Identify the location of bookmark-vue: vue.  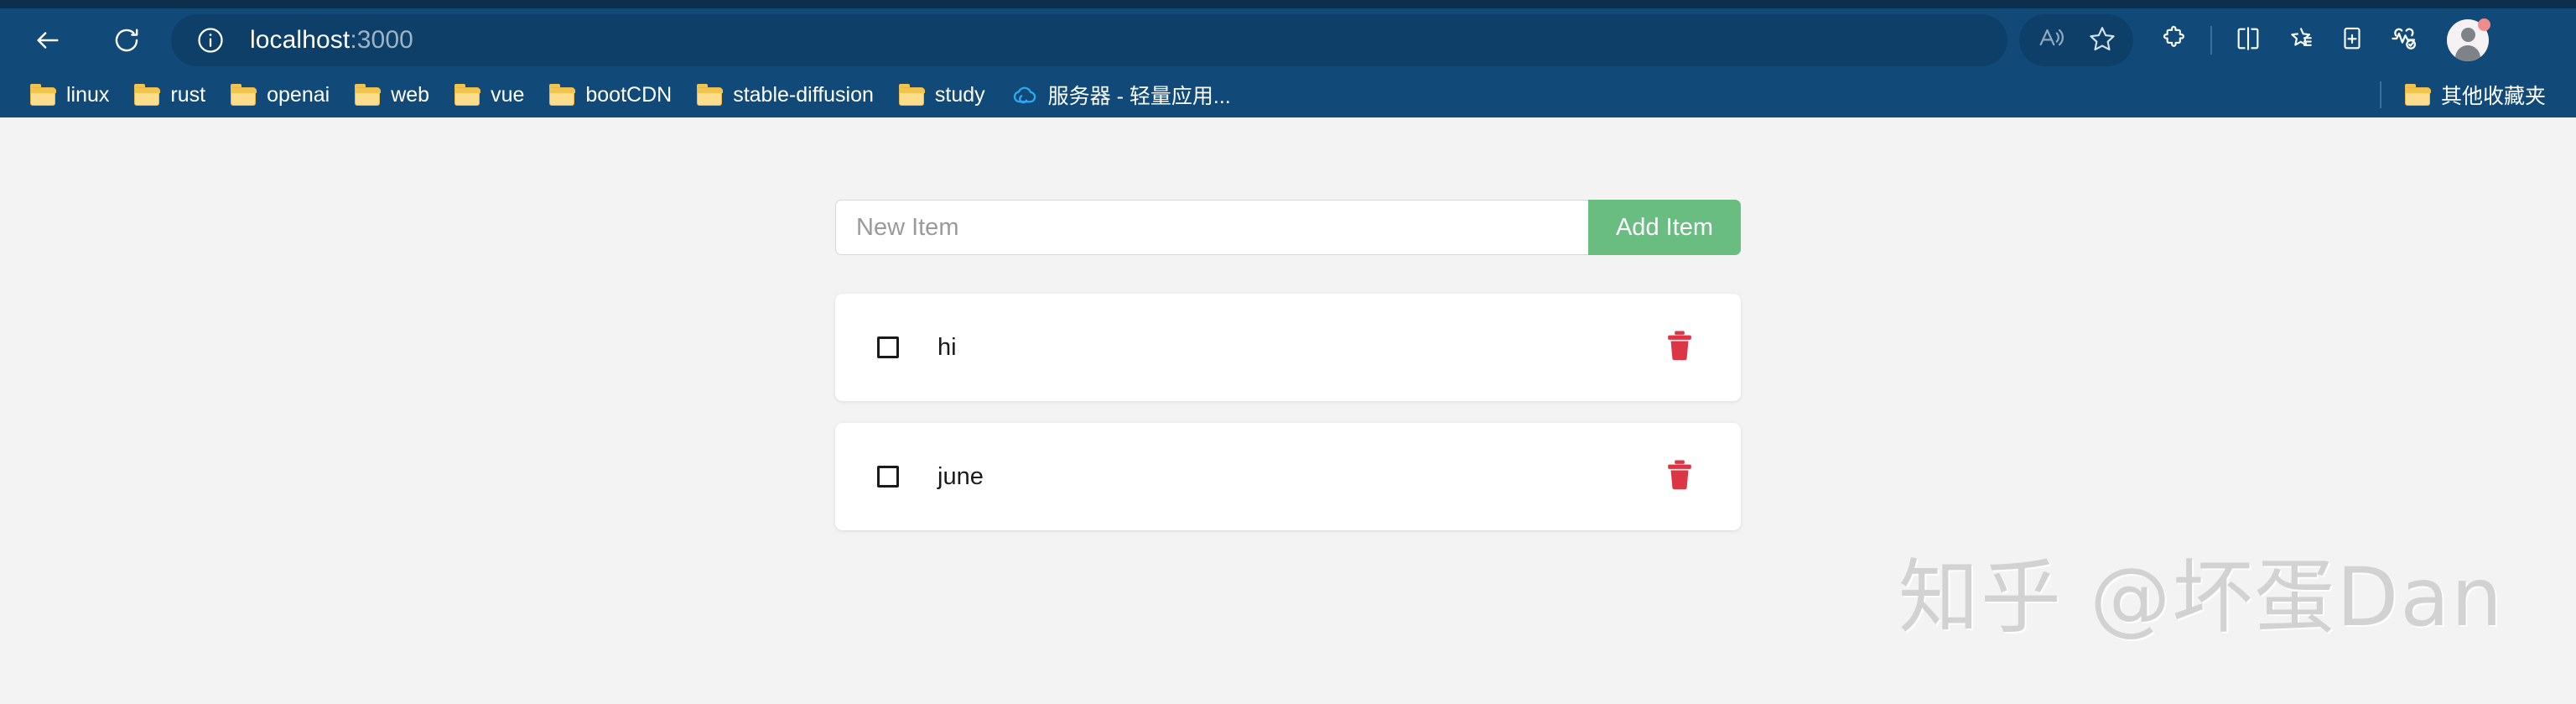
(489, 94).